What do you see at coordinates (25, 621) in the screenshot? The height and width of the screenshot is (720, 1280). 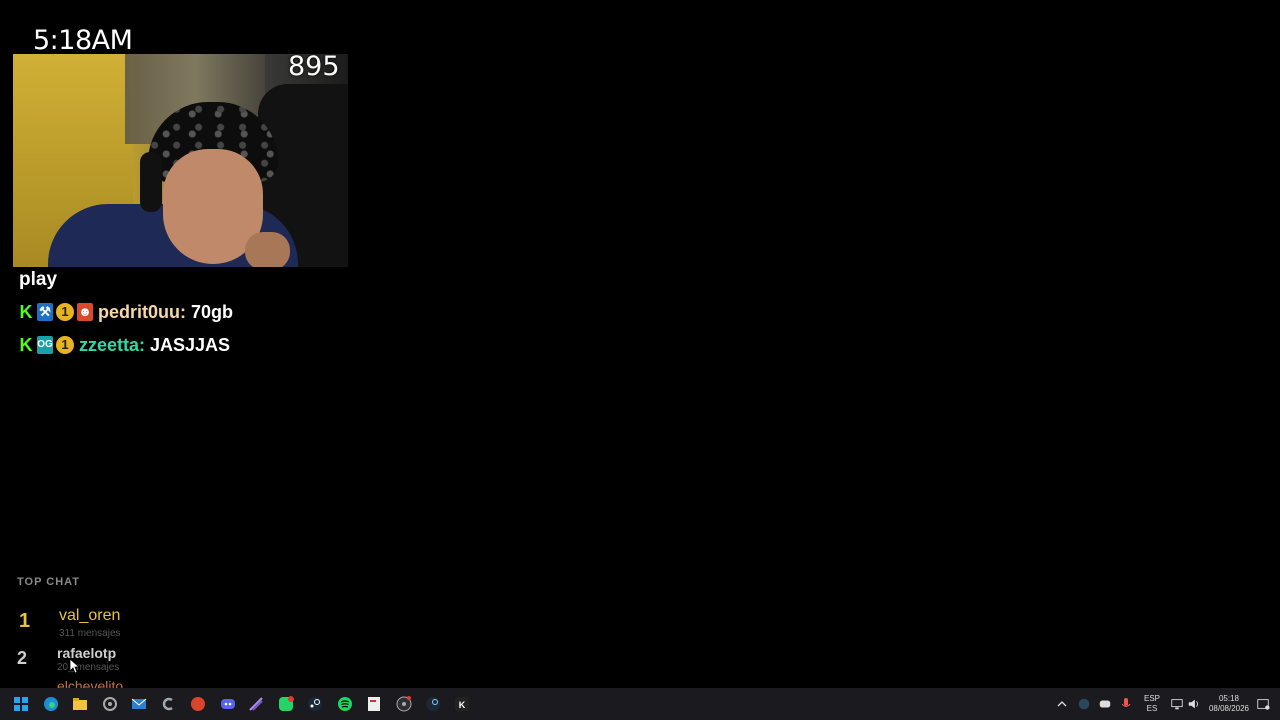 I see `rank-number: 1` at bounding box center [25, 621].